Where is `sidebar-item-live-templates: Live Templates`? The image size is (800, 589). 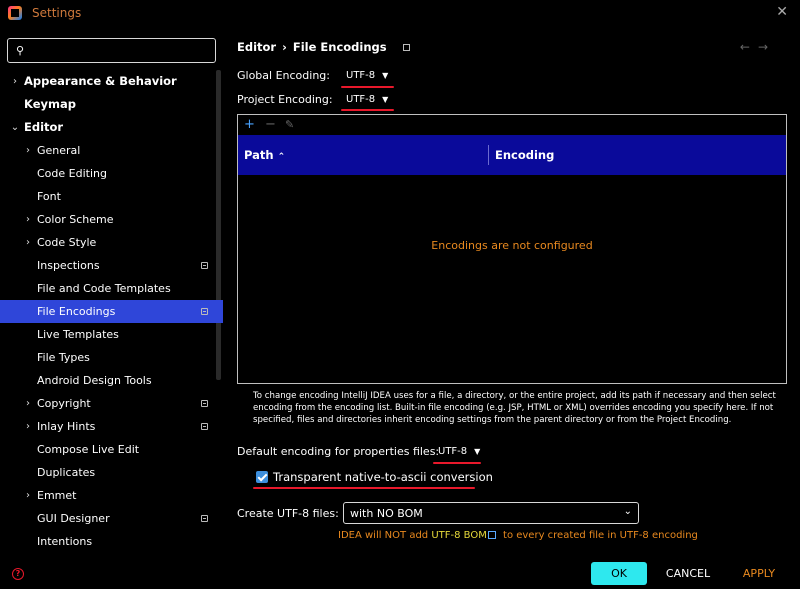
sidebar-item-live-templates: Live Templates is located at coordinates (111, 334).